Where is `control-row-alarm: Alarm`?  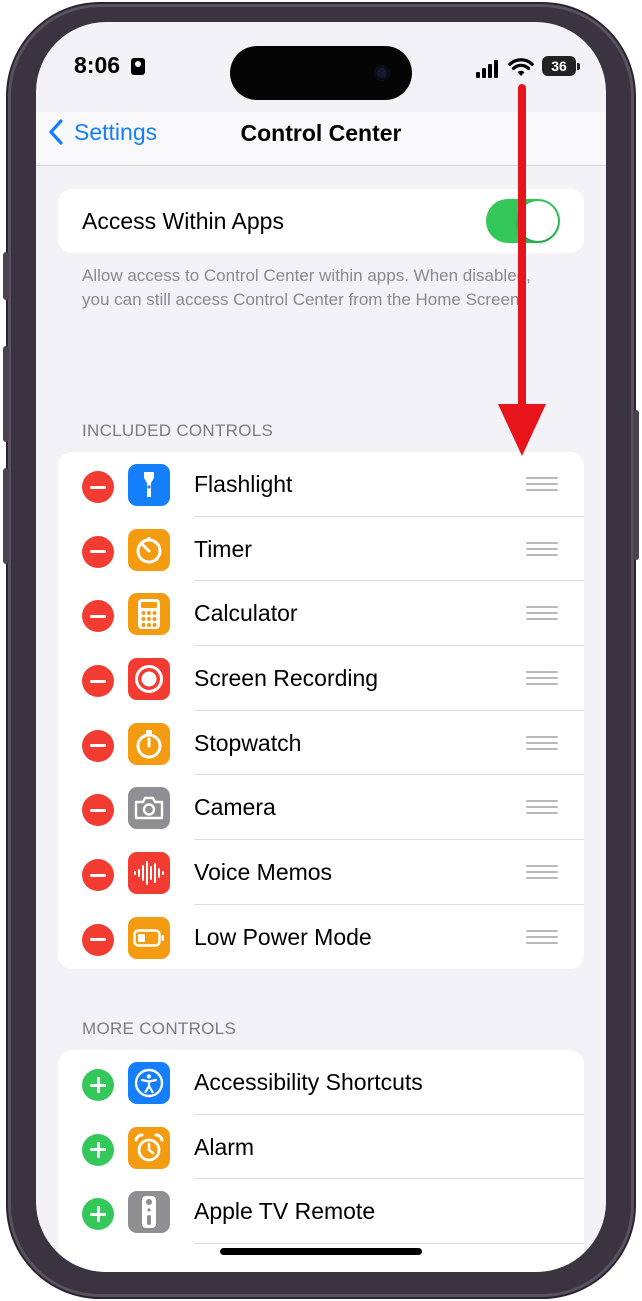 control-row-alarm: Alarm is located at coordinates (321, 1147).